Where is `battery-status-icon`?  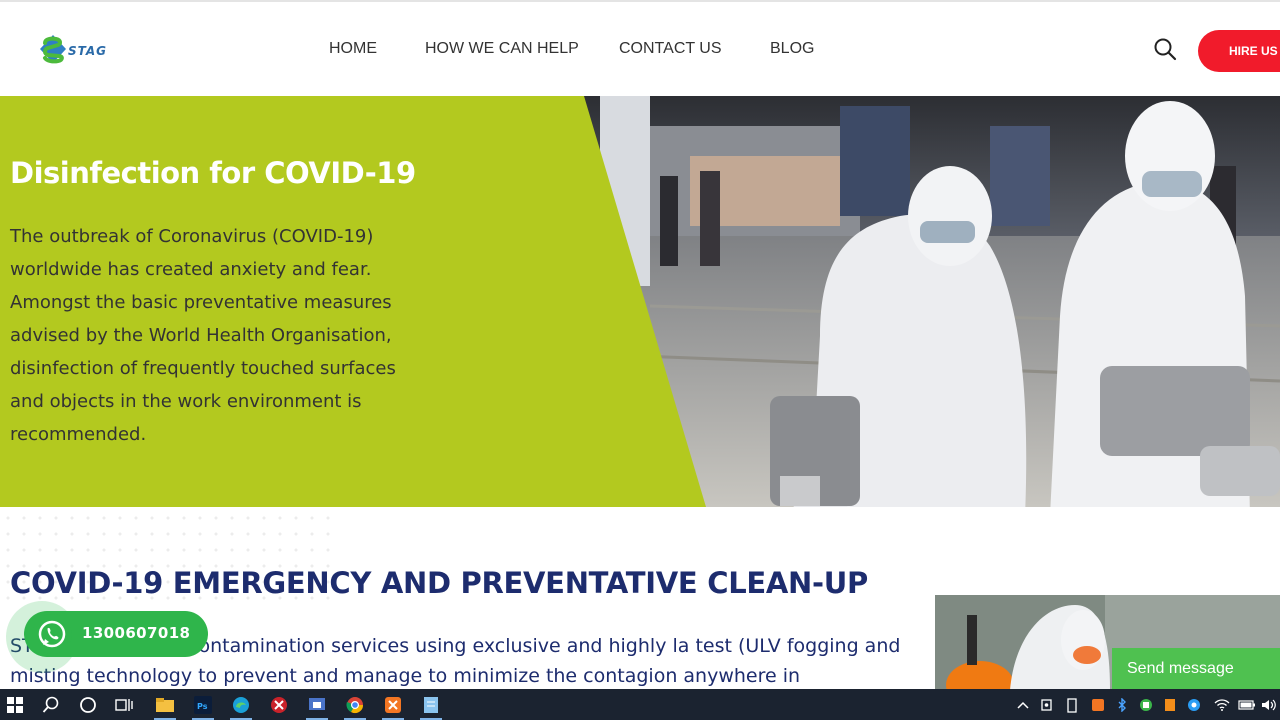 battery-status-icon is located at coordinates (1072, 704).